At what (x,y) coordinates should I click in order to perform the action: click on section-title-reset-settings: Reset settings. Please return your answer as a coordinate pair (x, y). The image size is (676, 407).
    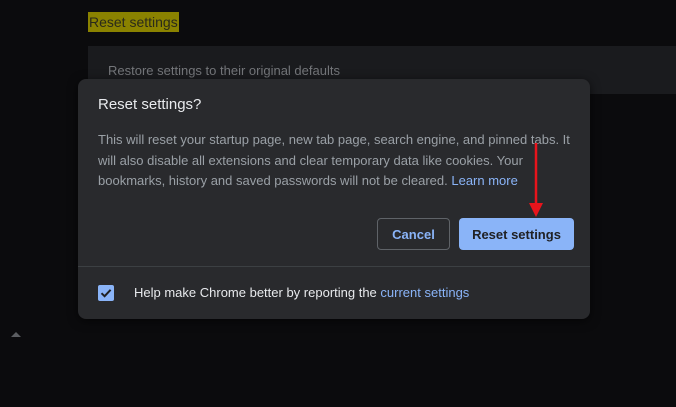
    Looking at the image, I should click on (133, 22).